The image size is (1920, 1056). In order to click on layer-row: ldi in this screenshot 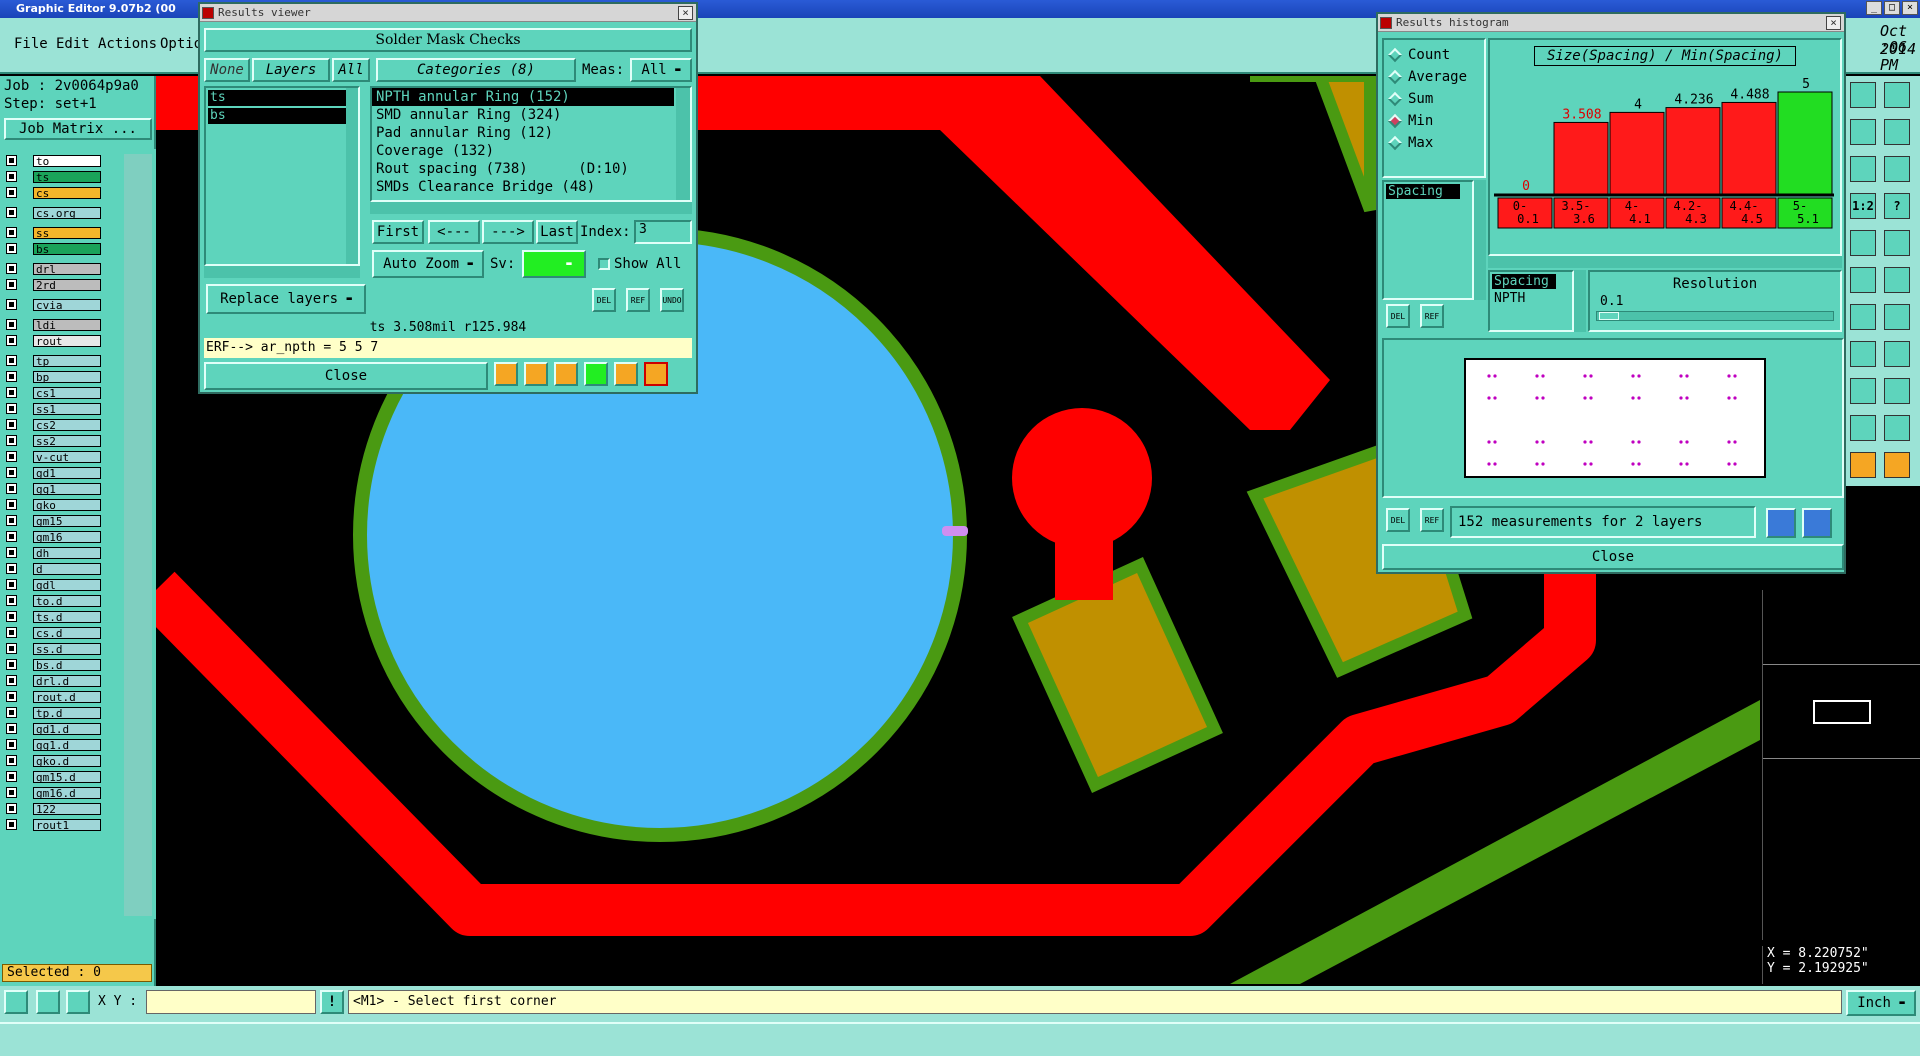, I will do `click(64, 324)`.